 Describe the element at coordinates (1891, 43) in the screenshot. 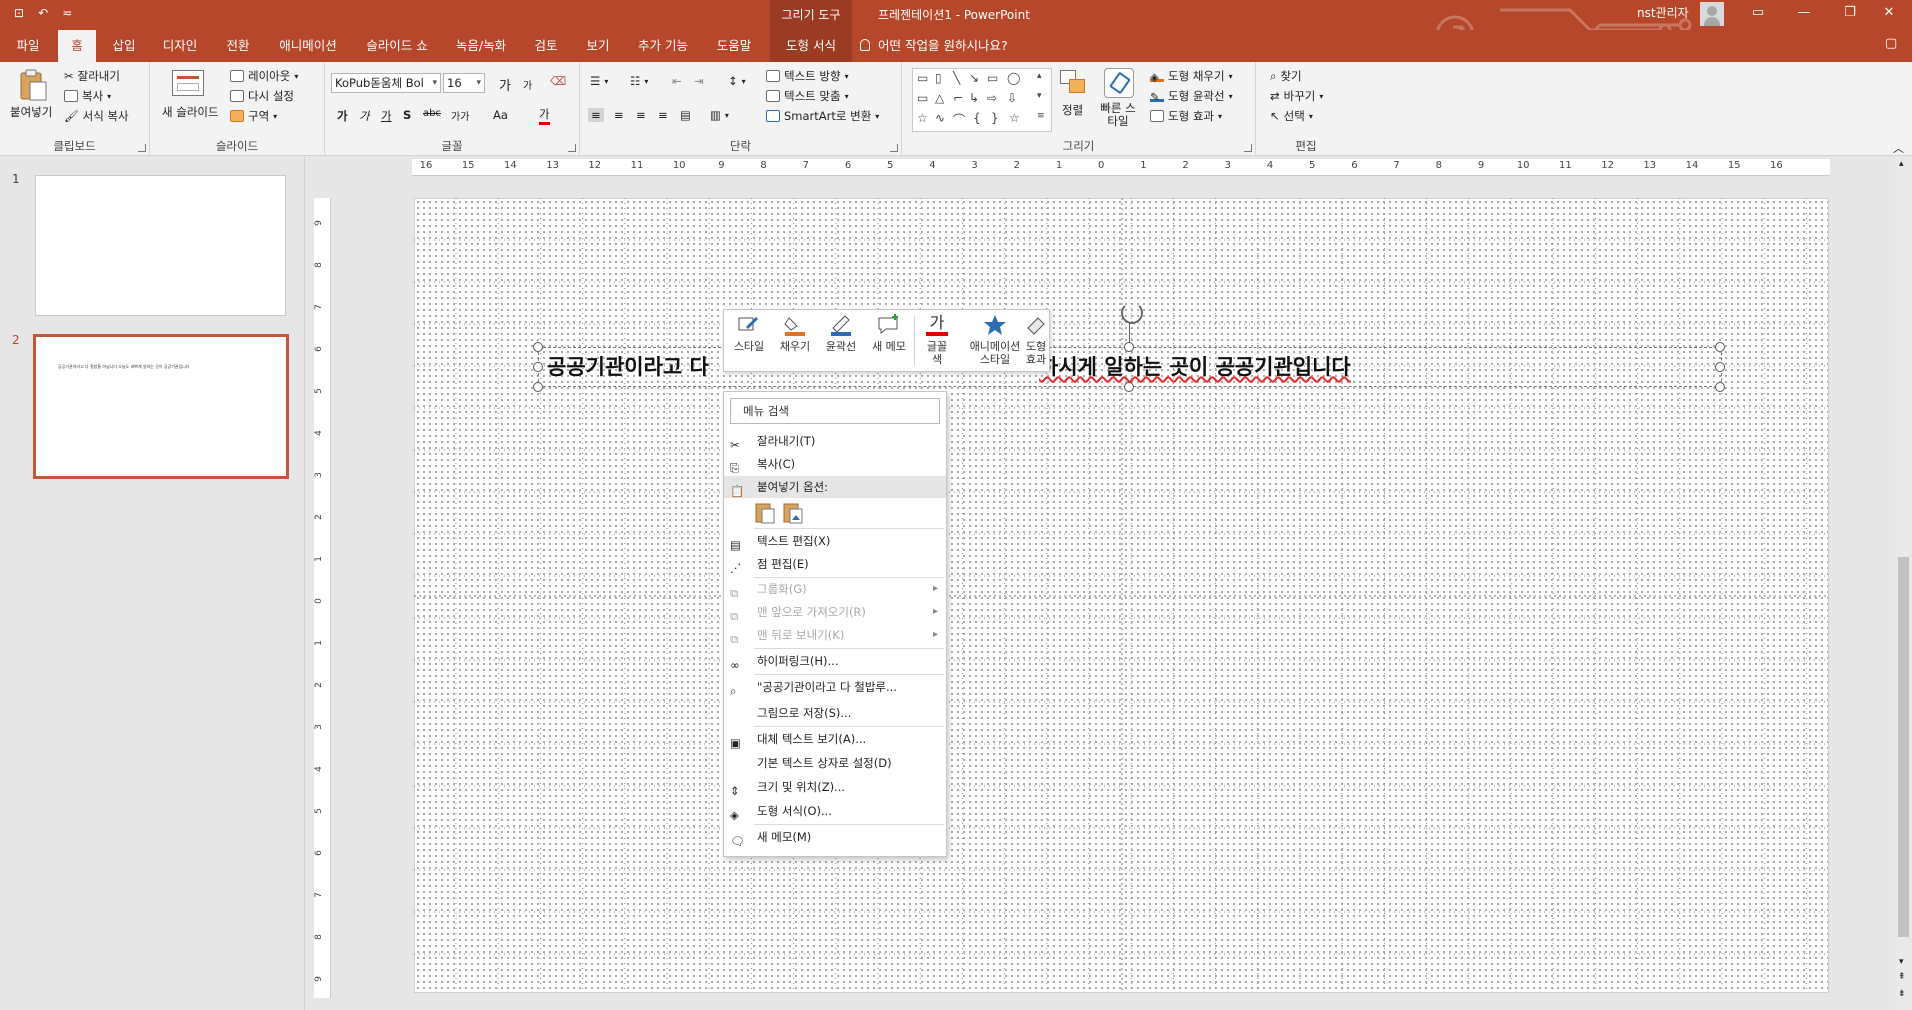

I see `share-icon: ▢` at that location.